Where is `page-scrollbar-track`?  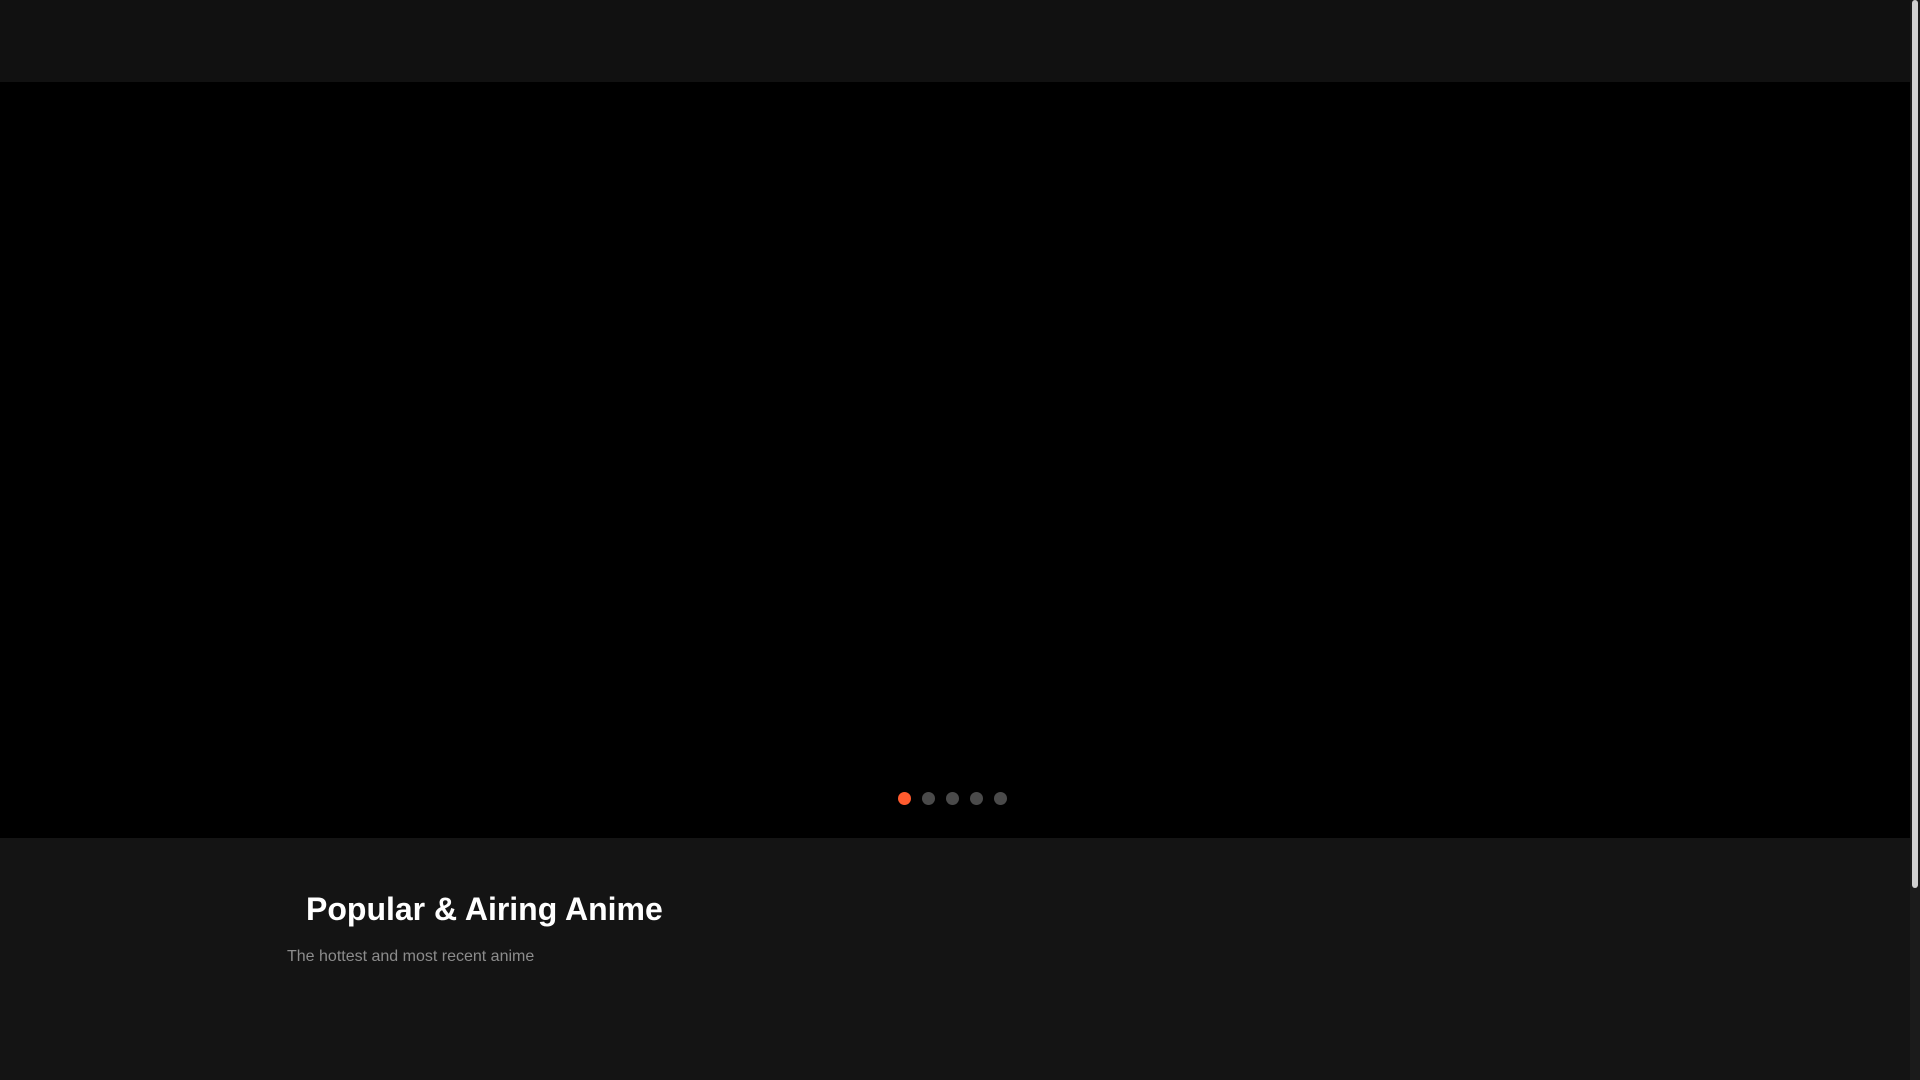
page-scrollbar-track is located at coordinates (1915, 540).